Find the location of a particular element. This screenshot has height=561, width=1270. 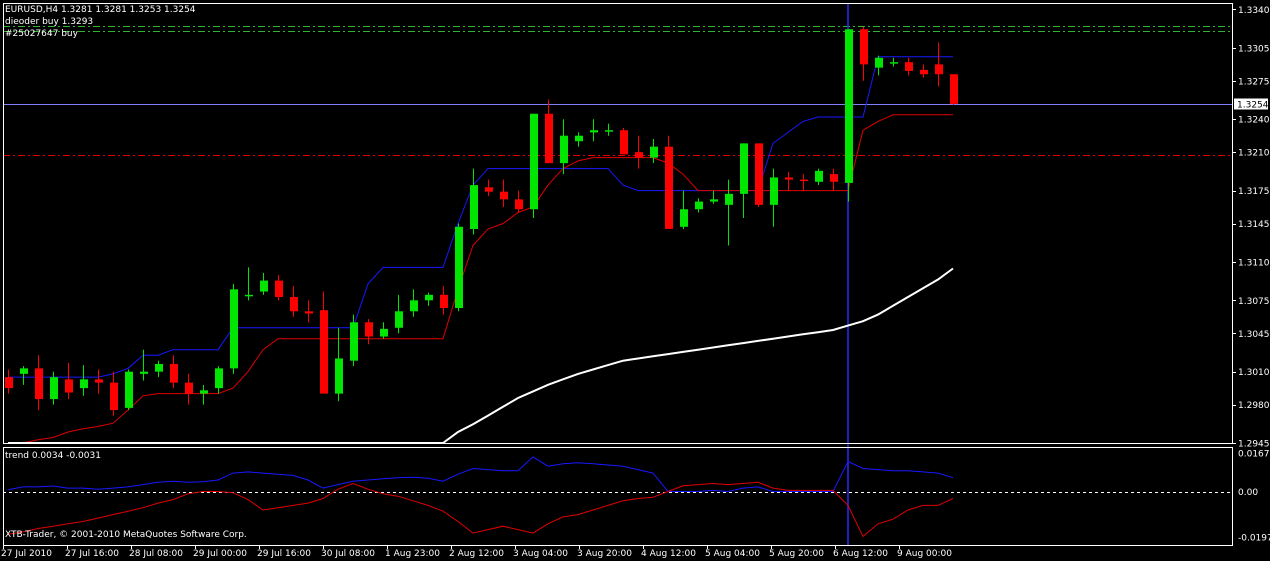

x-tick-label-1: 27 Jul 16:00 is located at coordinates (92, 554).